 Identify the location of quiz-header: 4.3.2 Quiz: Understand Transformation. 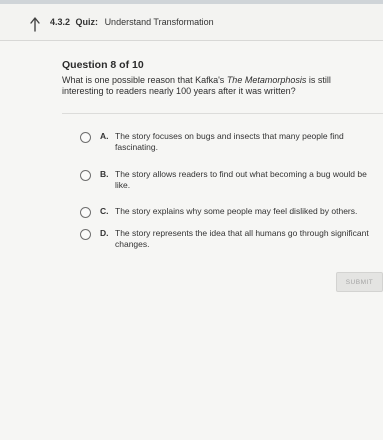
(191, 22).